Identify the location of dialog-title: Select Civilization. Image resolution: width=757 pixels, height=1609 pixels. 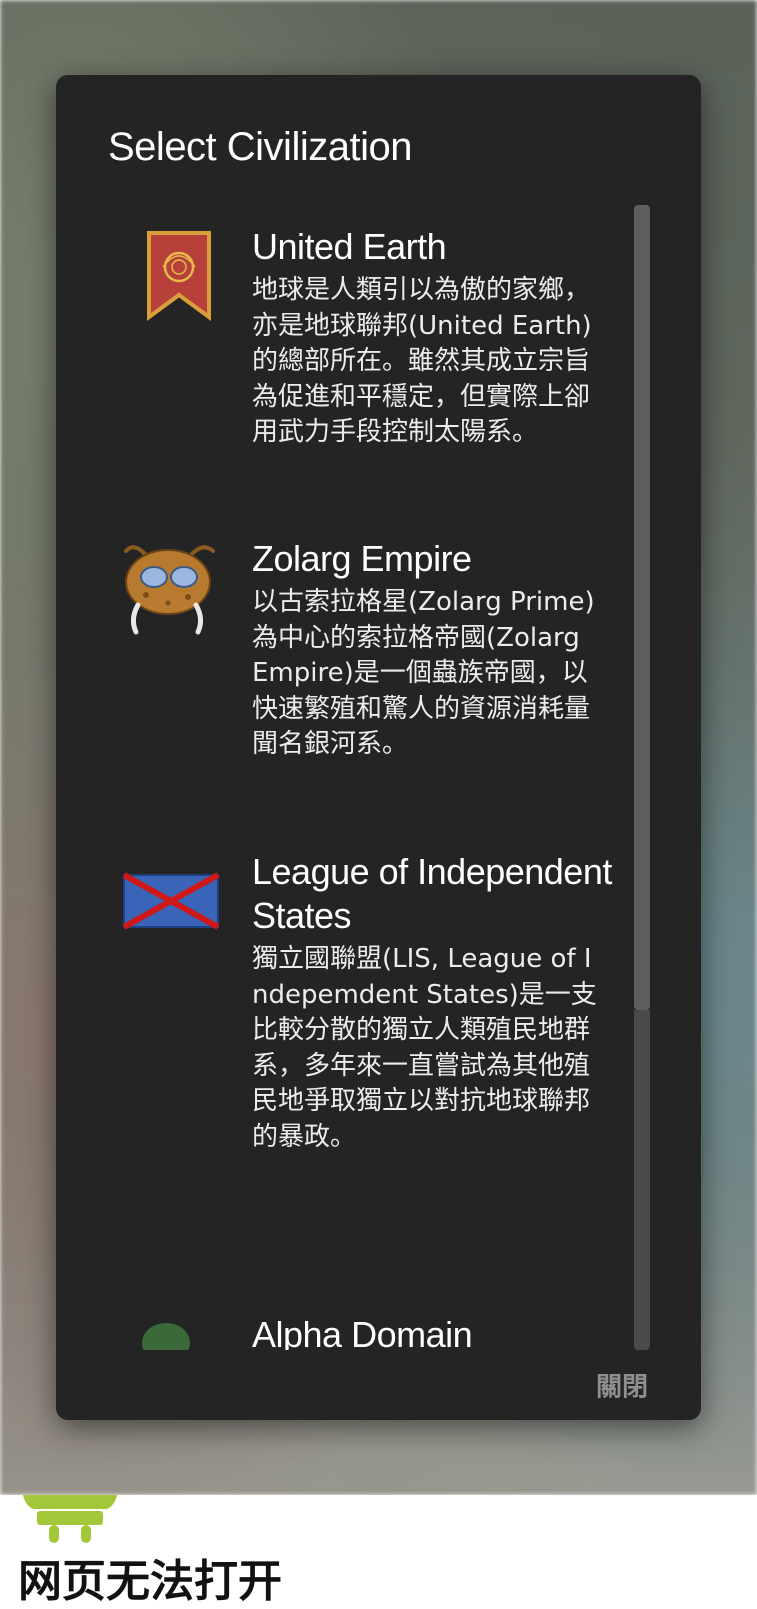
(260, 147).